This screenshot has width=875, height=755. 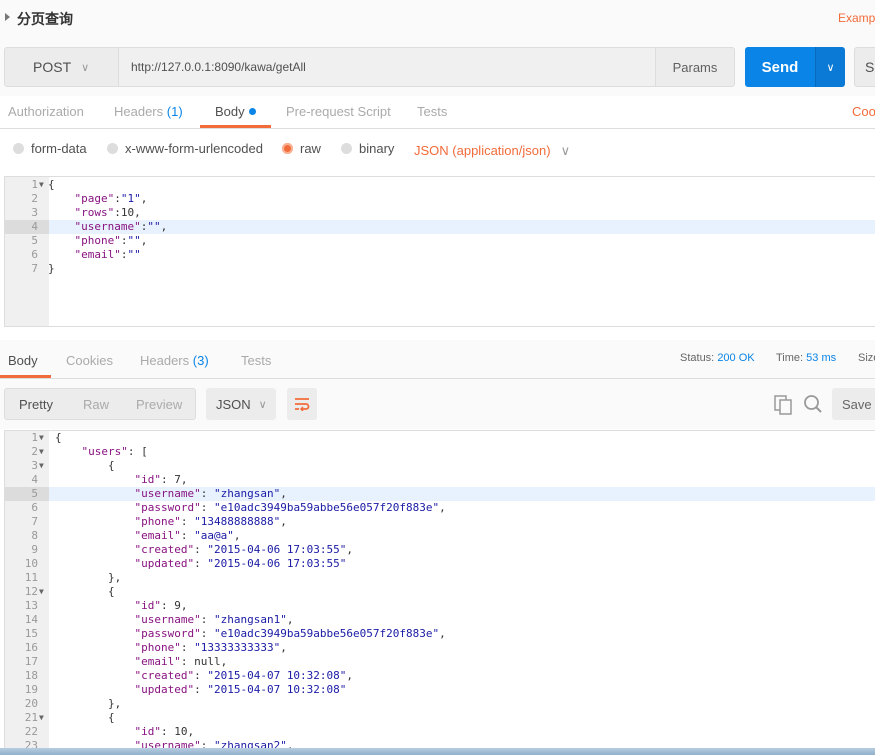 I want to click on line-number: 20, so click(x=31, y=703).